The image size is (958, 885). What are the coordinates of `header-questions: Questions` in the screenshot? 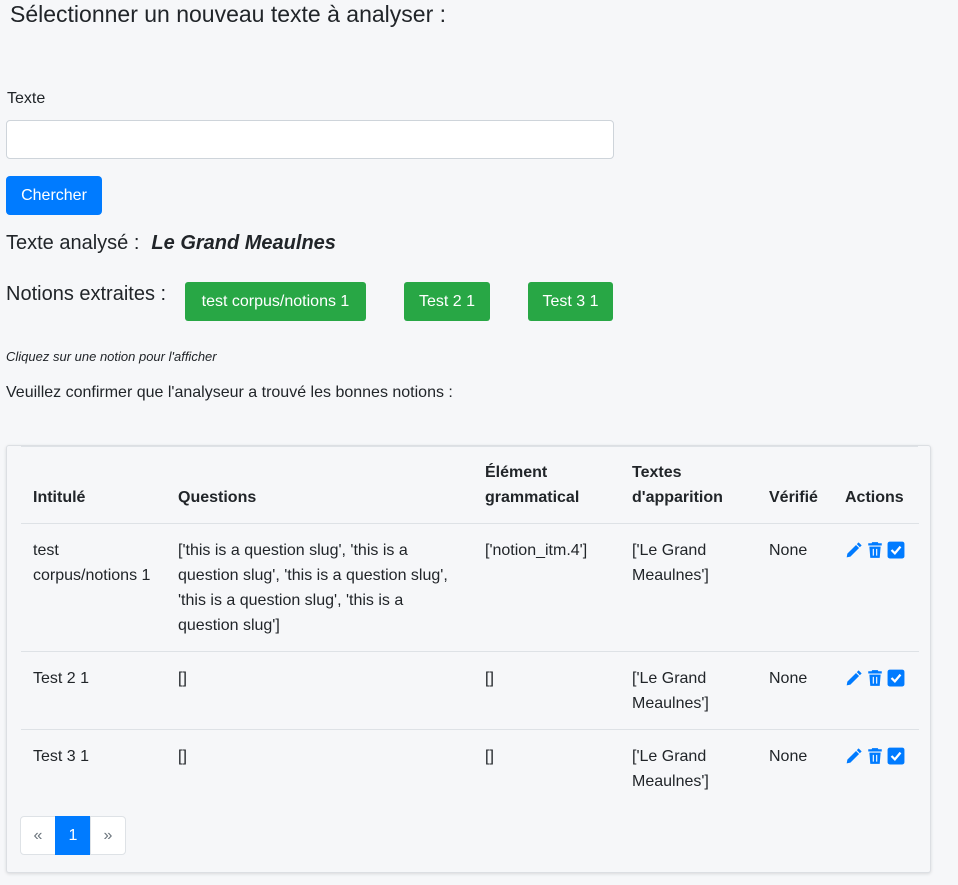 It's located at (319, 491).